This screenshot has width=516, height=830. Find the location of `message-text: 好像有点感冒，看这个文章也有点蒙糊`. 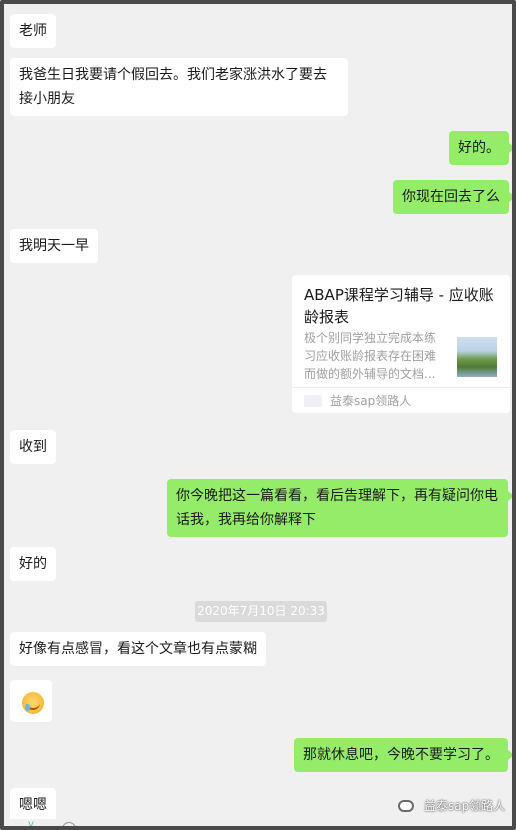

message-text: 好像有点感冒，看这个文章也有点蒙糊 is located at coordinates (138, 649).